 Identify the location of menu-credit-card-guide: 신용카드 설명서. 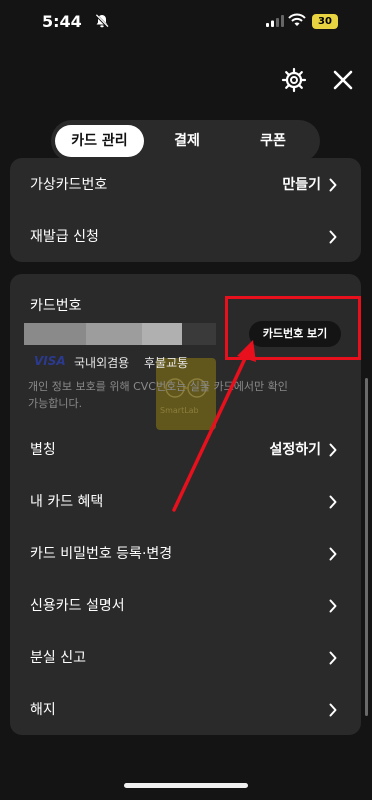
(185, 606).